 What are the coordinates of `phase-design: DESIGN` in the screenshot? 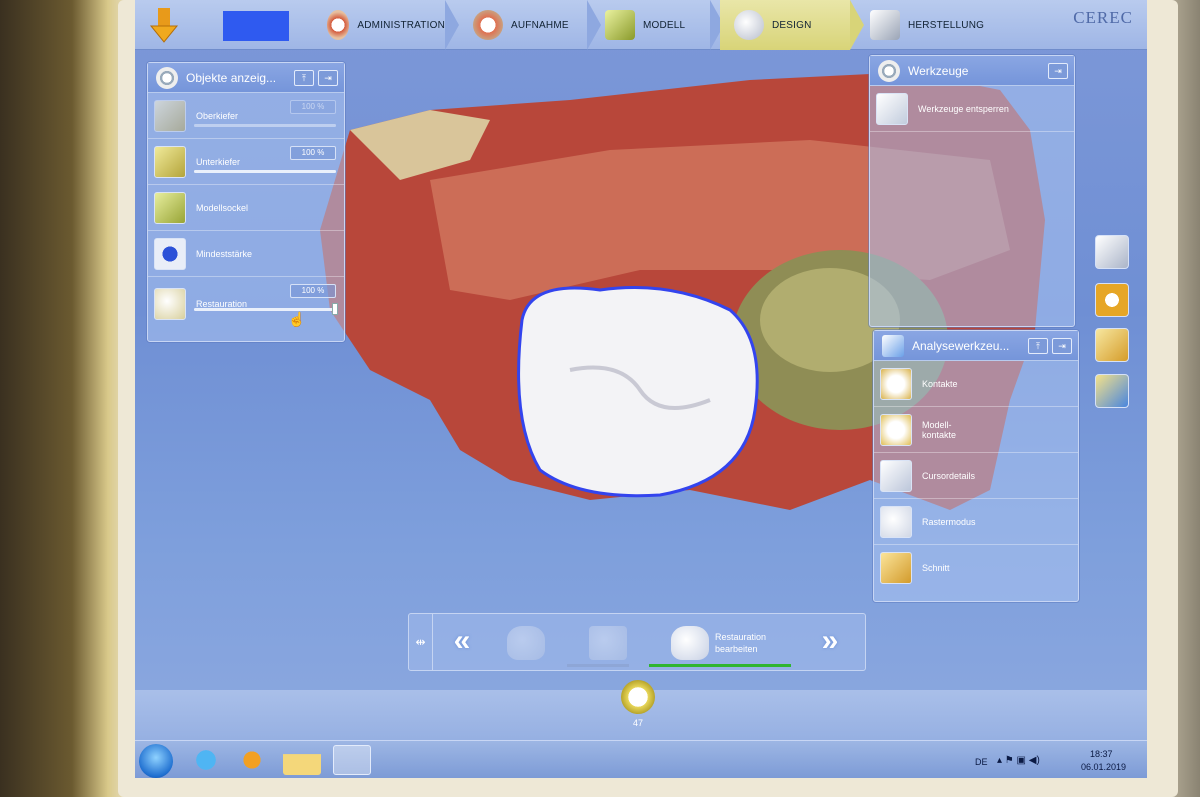 It's located at (785, 25).